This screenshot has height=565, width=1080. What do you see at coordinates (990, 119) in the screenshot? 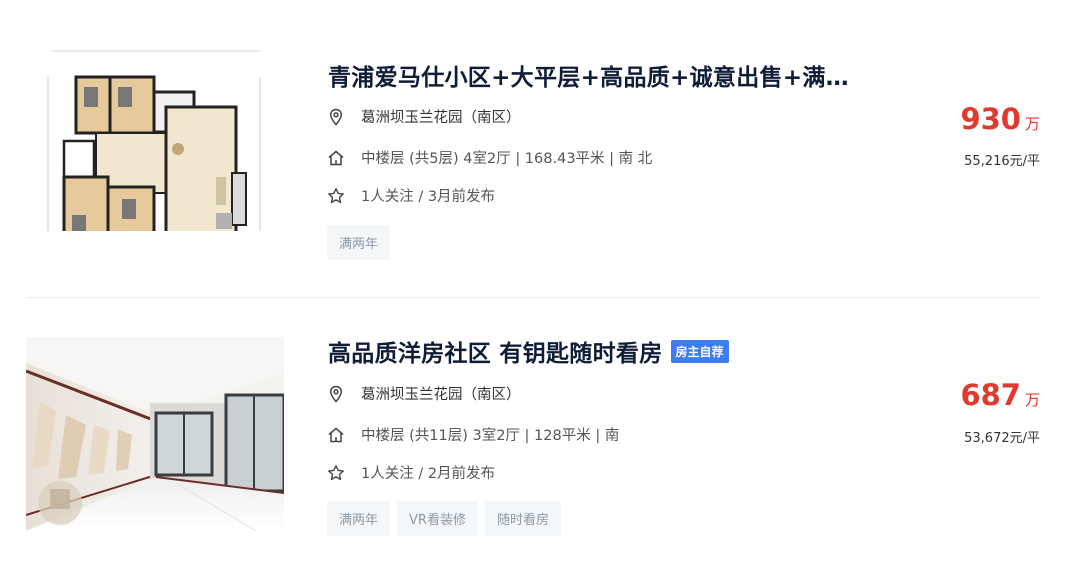
I see `price-total-value: 930` at bounding box center [990, 119].